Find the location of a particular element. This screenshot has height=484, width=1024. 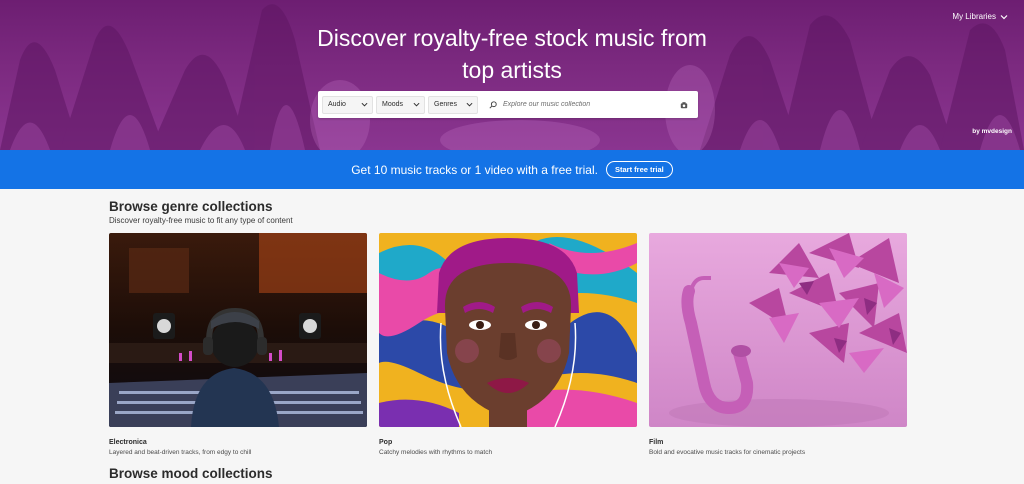

asset-type-value: Audio is located at coordinates (337, 104).